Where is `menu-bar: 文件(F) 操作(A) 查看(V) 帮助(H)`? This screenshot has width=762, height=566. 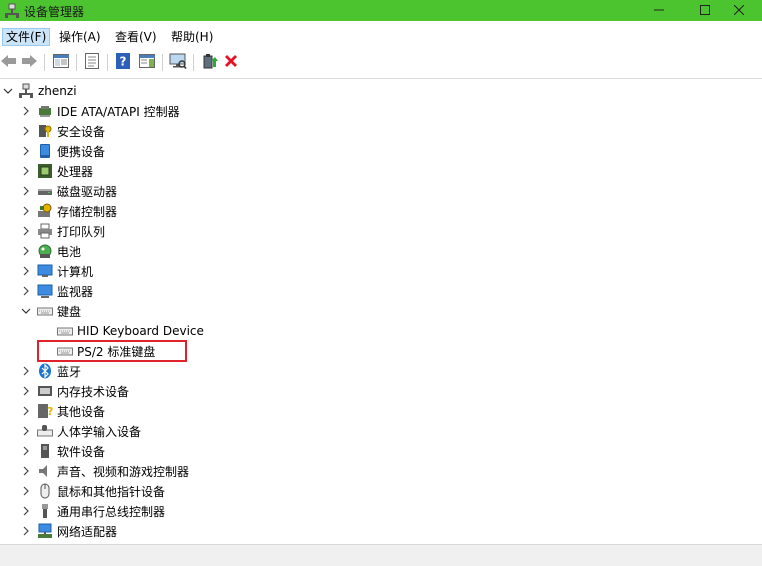 menu-bar: 文件(F) 操作(A) 查看(V) 帮助(H) is located at coordinates (381, 37).